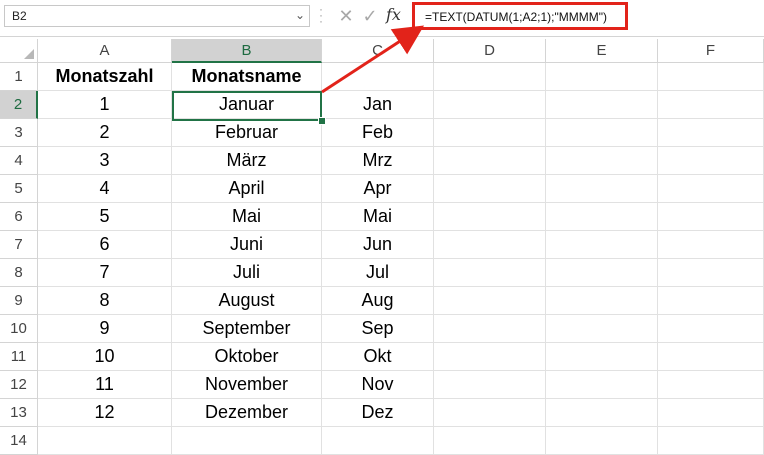  Describe the element at coordinates (602, 245) in the screenshot. I see `cell-e7` at that location.